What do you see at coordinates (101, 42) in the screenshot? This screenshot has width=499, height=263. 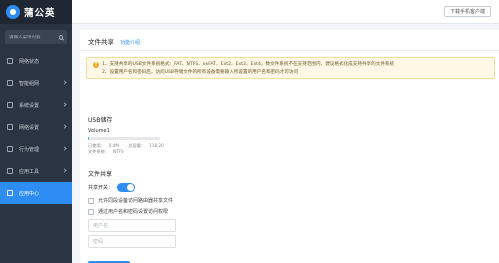 I see `page-title: 文件共享` at bounding box center [101, 42].